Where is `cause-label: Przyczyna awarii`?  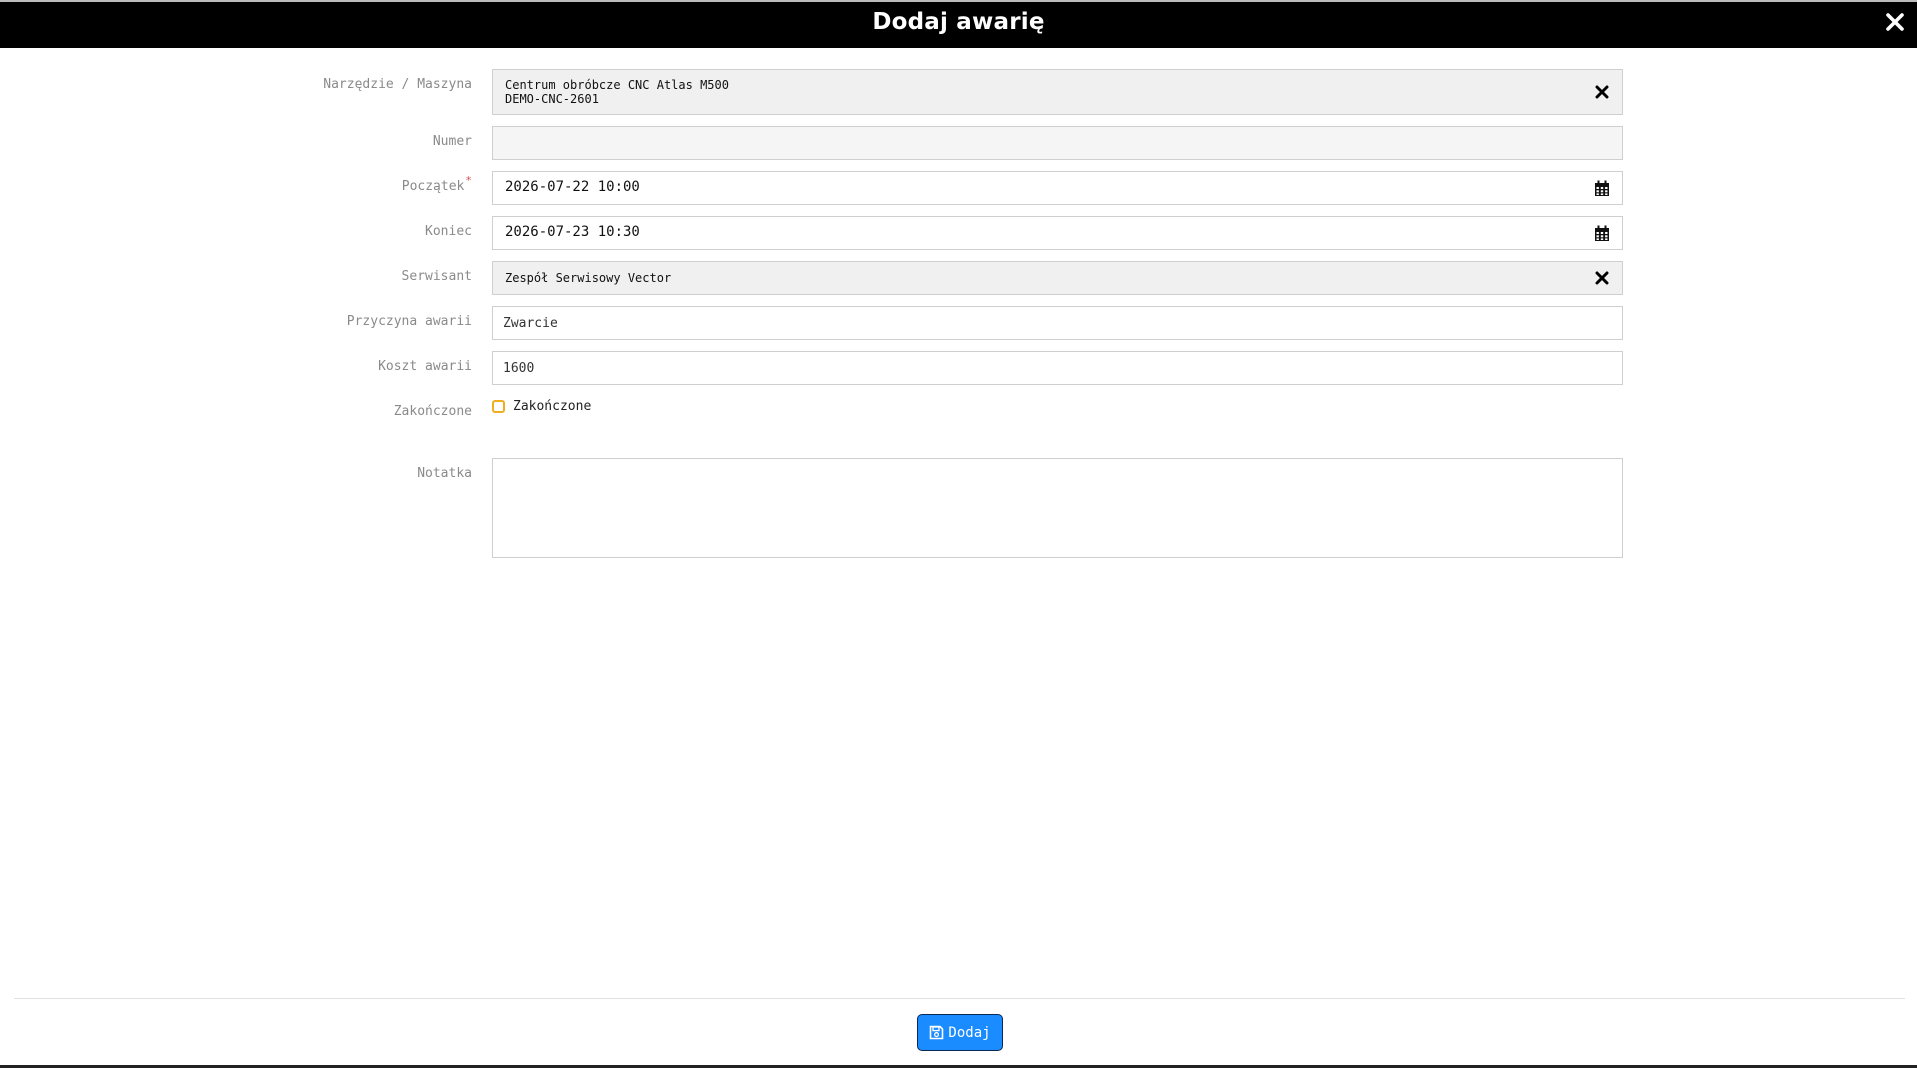
cause-label: Przyczyna awarii is located at coordinates (409, 321).